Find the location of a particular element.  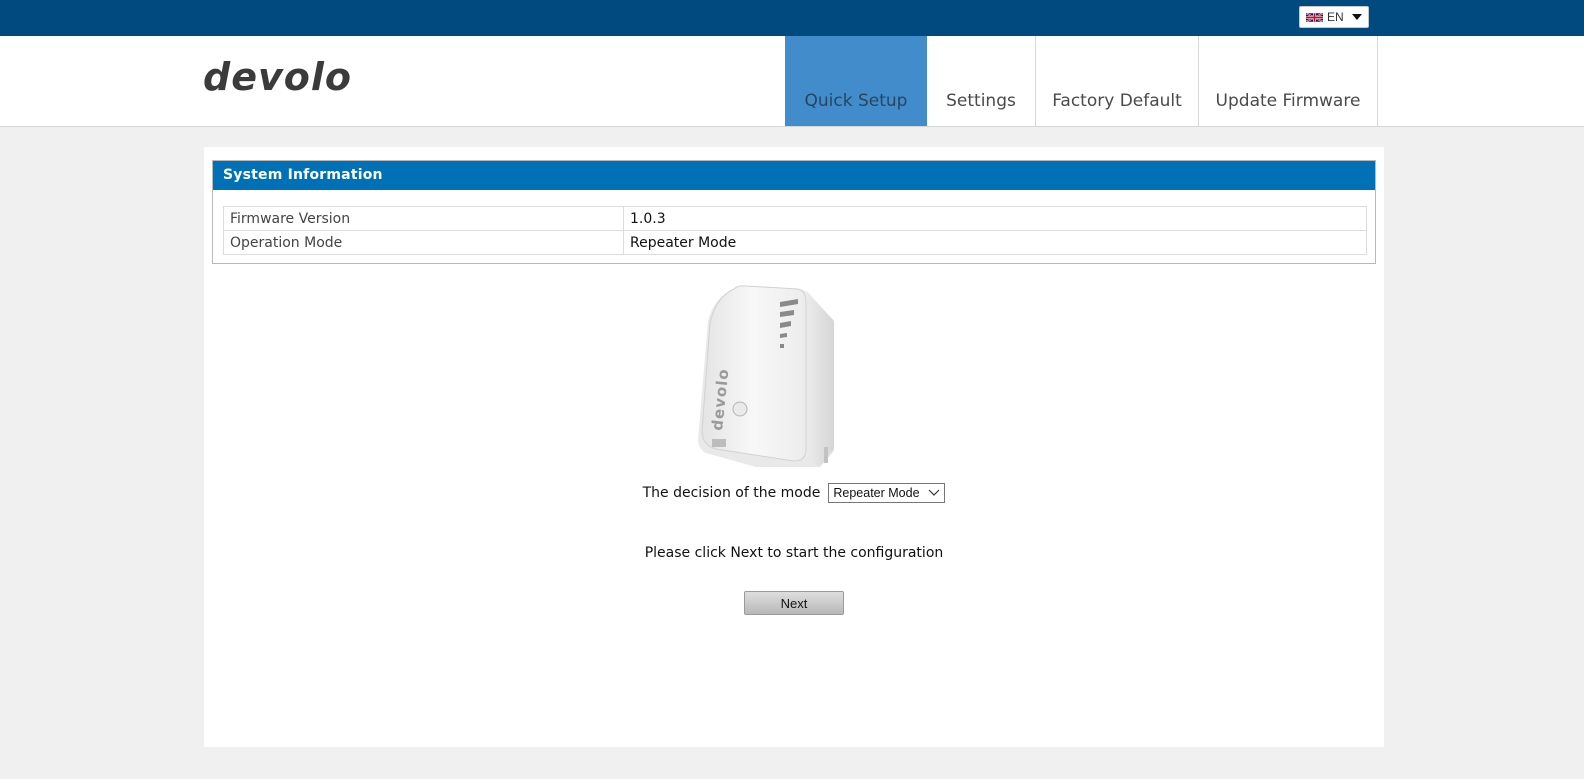

table-row: Firmware Version 1.0.3 is located at coordinates (795, 218).